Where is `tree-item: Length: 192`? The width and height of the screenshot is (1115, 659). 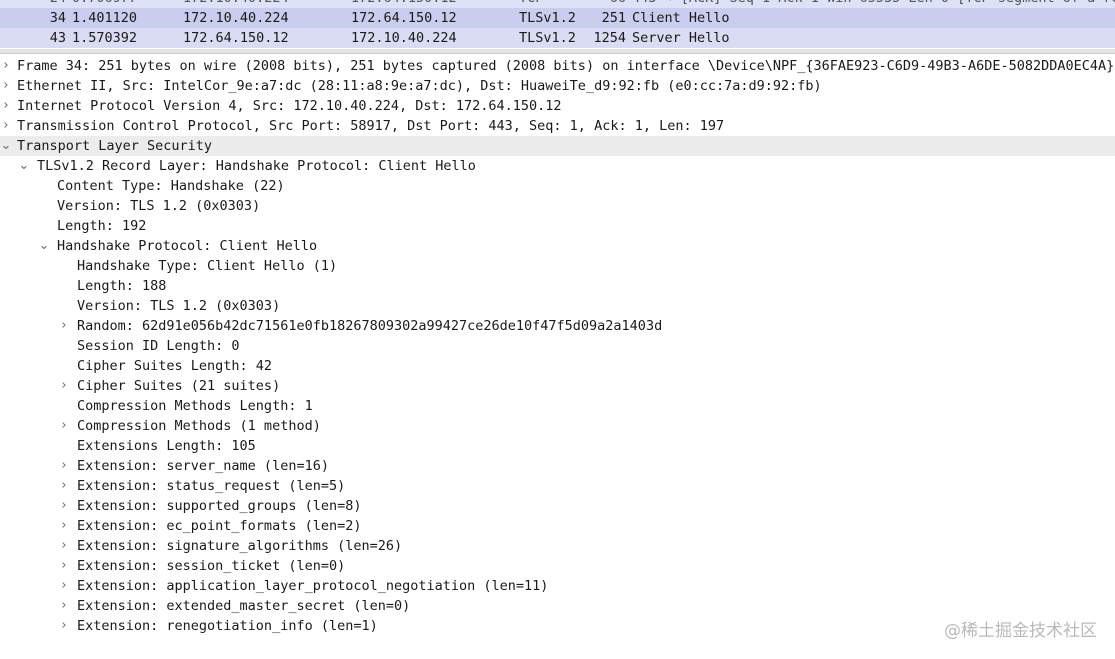 tree-item: Length: 192 is located at coordinates (557, 226).